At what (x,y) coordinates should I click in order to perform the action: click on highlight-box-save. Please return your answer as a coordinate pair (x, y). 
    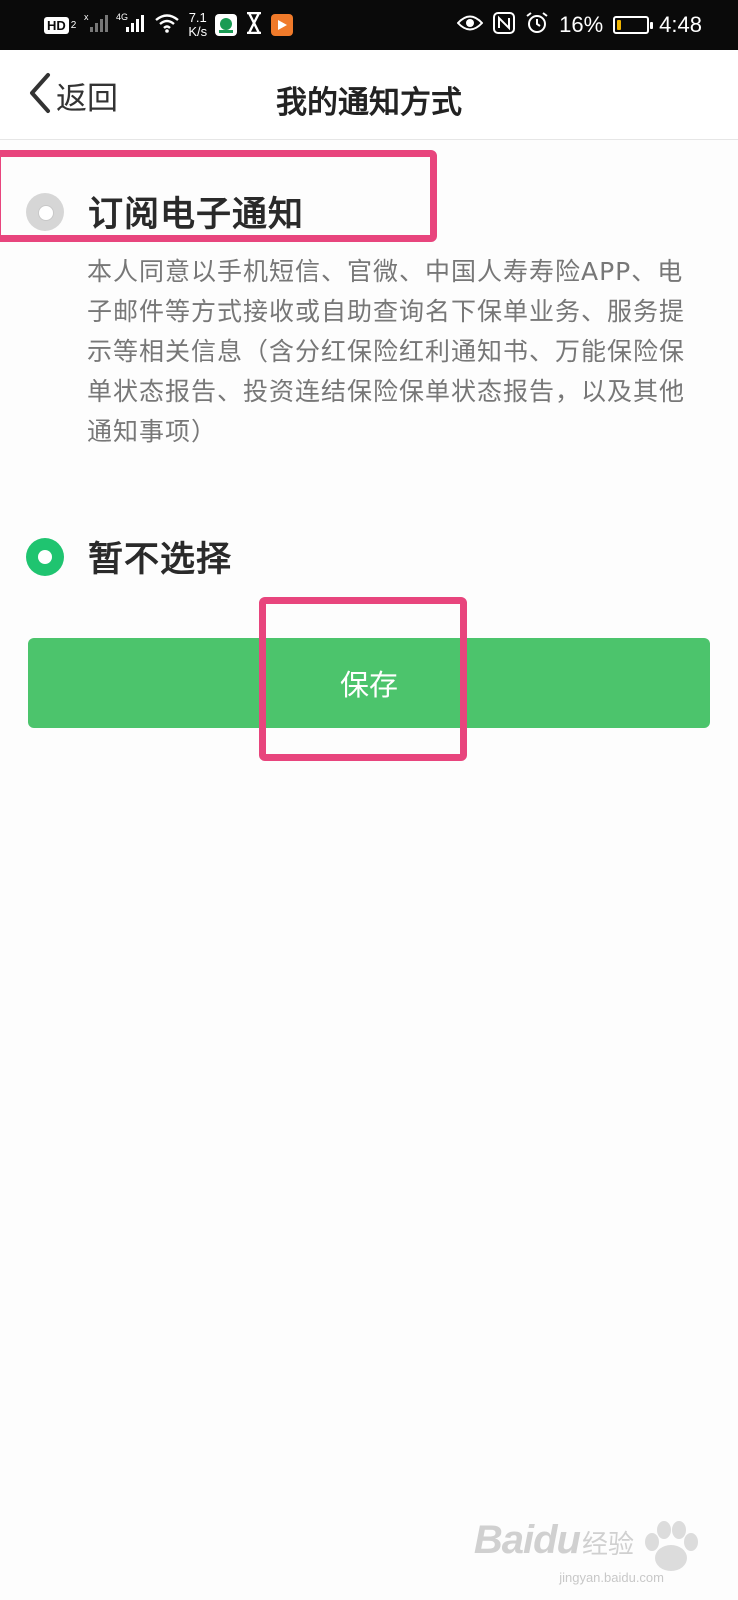
    Looking at the image, I should click on (363, 679).